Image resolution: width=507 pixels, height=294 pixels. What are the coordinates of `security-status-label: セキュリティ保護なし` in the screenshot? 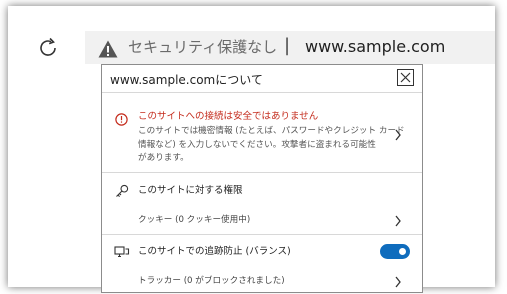 It's located at (202, 47).